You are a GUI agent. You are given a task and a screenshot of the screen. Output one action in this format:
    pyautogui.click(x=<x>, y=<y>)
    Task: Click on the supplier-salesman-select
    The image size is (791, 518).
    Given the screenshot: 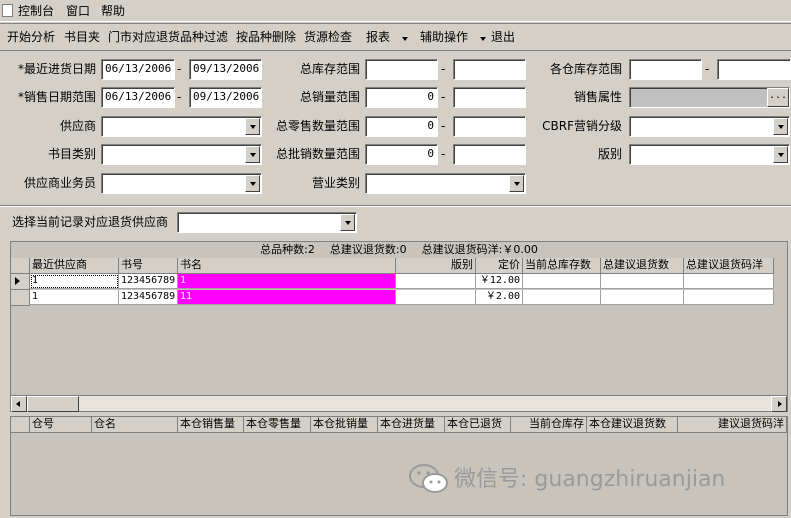 What is the action you would take?
    pyautogui.click(x=181, y=183)
    